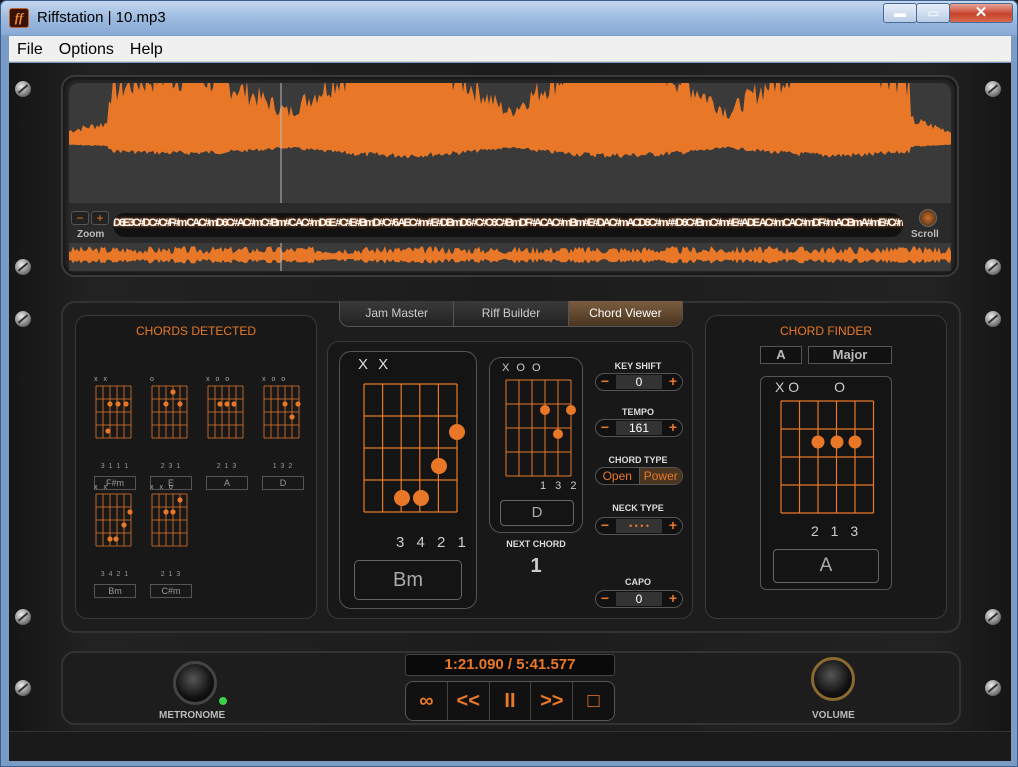  I want to click on chord-name-csharp-m: C#m, so click(171, 591).